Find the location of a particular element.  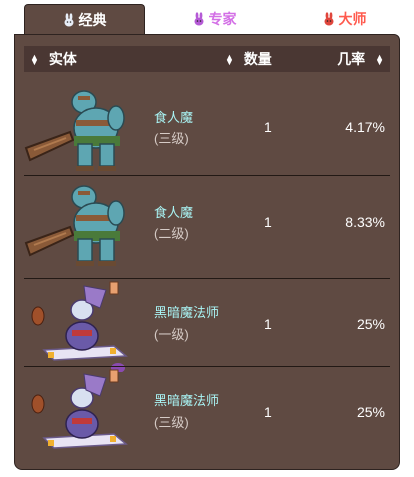

quantity-header-label: 数量 is located at coordinates (257, 59).